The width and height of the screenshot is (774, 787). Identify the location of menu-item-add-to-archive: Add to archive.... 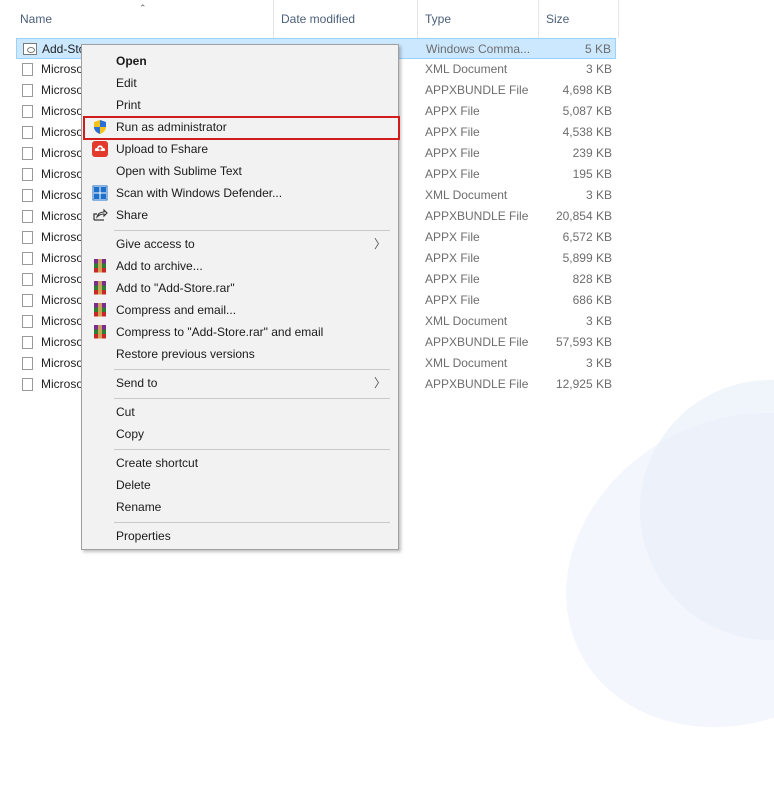
(240, 266).